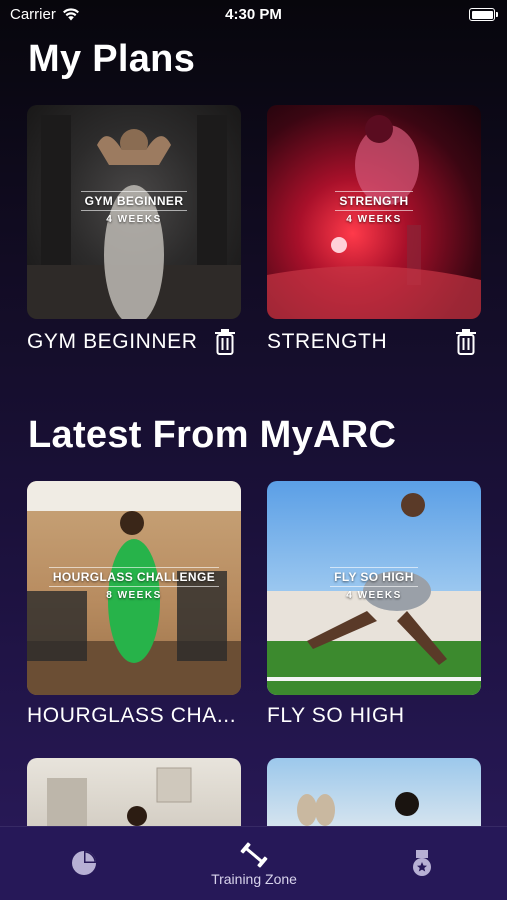 The image size is (507, 900). Describe the element at coordinates (374, 595) in the screenshot. I see `program-card-overlay-duration: 4 WEEKS` at that location.